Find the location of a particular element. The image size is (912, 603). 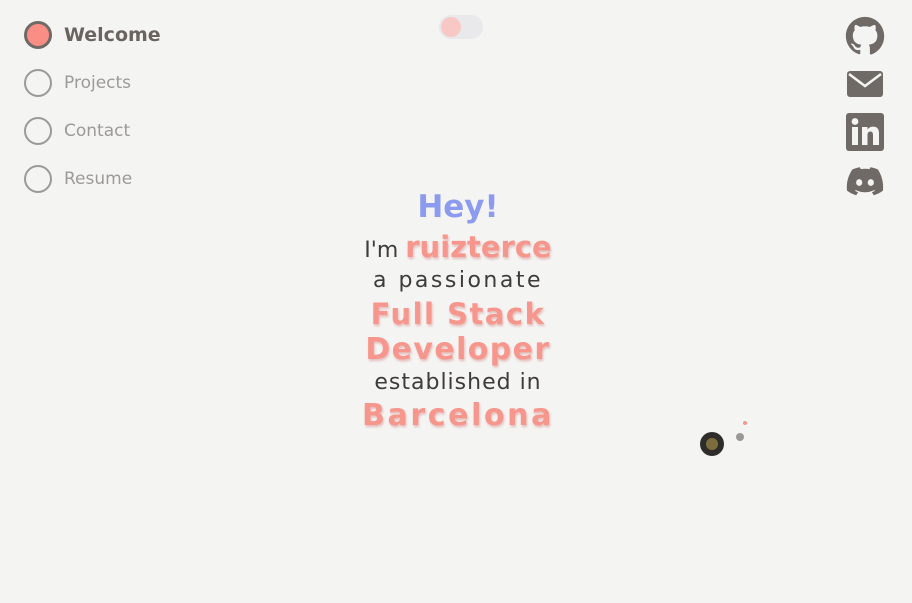

nav-item-contact: Contact is located at coordinates (124, 131).